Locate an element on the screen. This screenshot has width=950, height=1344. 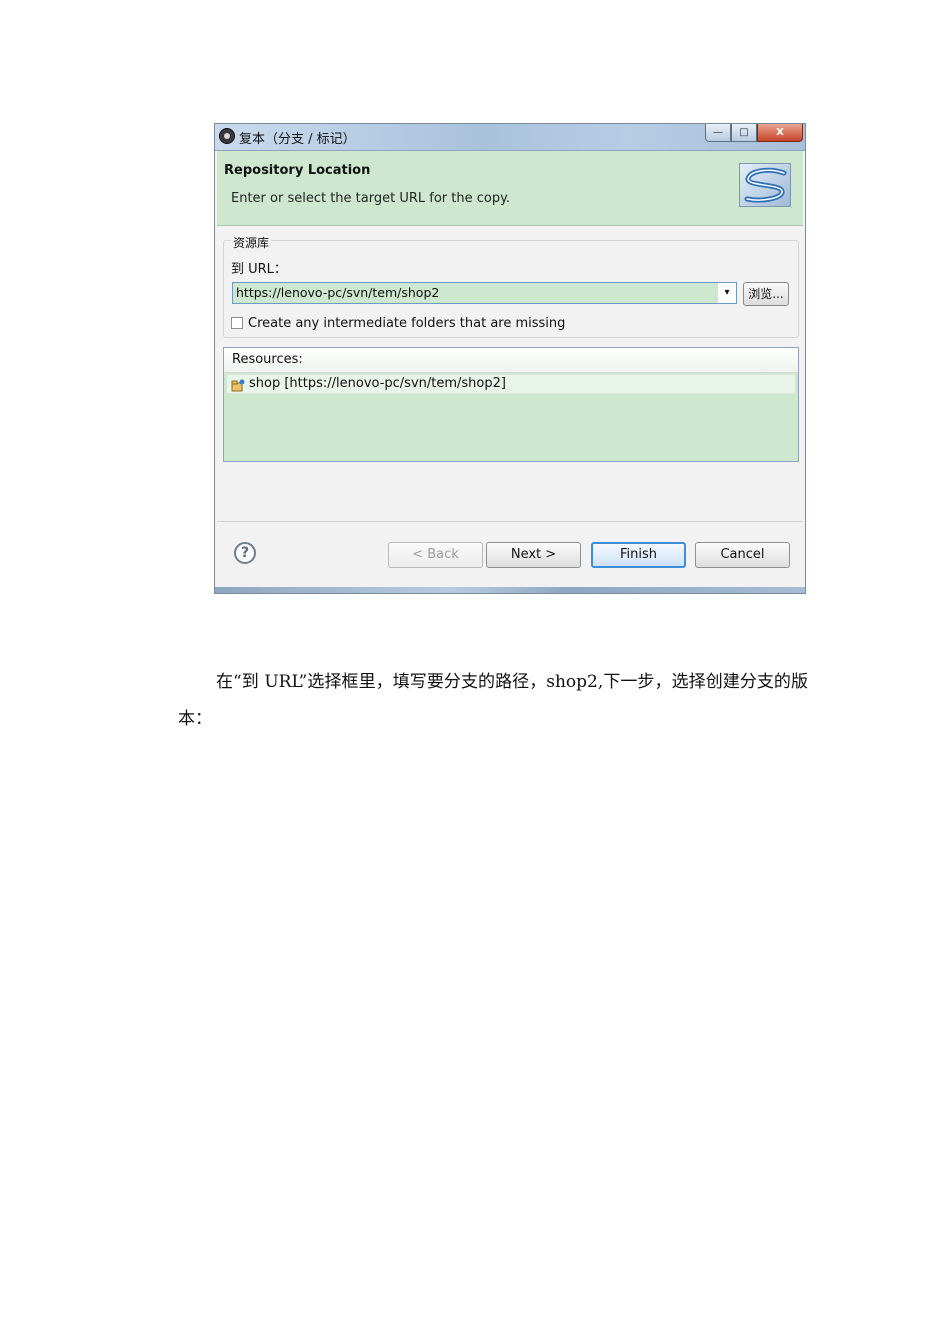
wizard-title: Repository Location is located at coordinates (297, 170).